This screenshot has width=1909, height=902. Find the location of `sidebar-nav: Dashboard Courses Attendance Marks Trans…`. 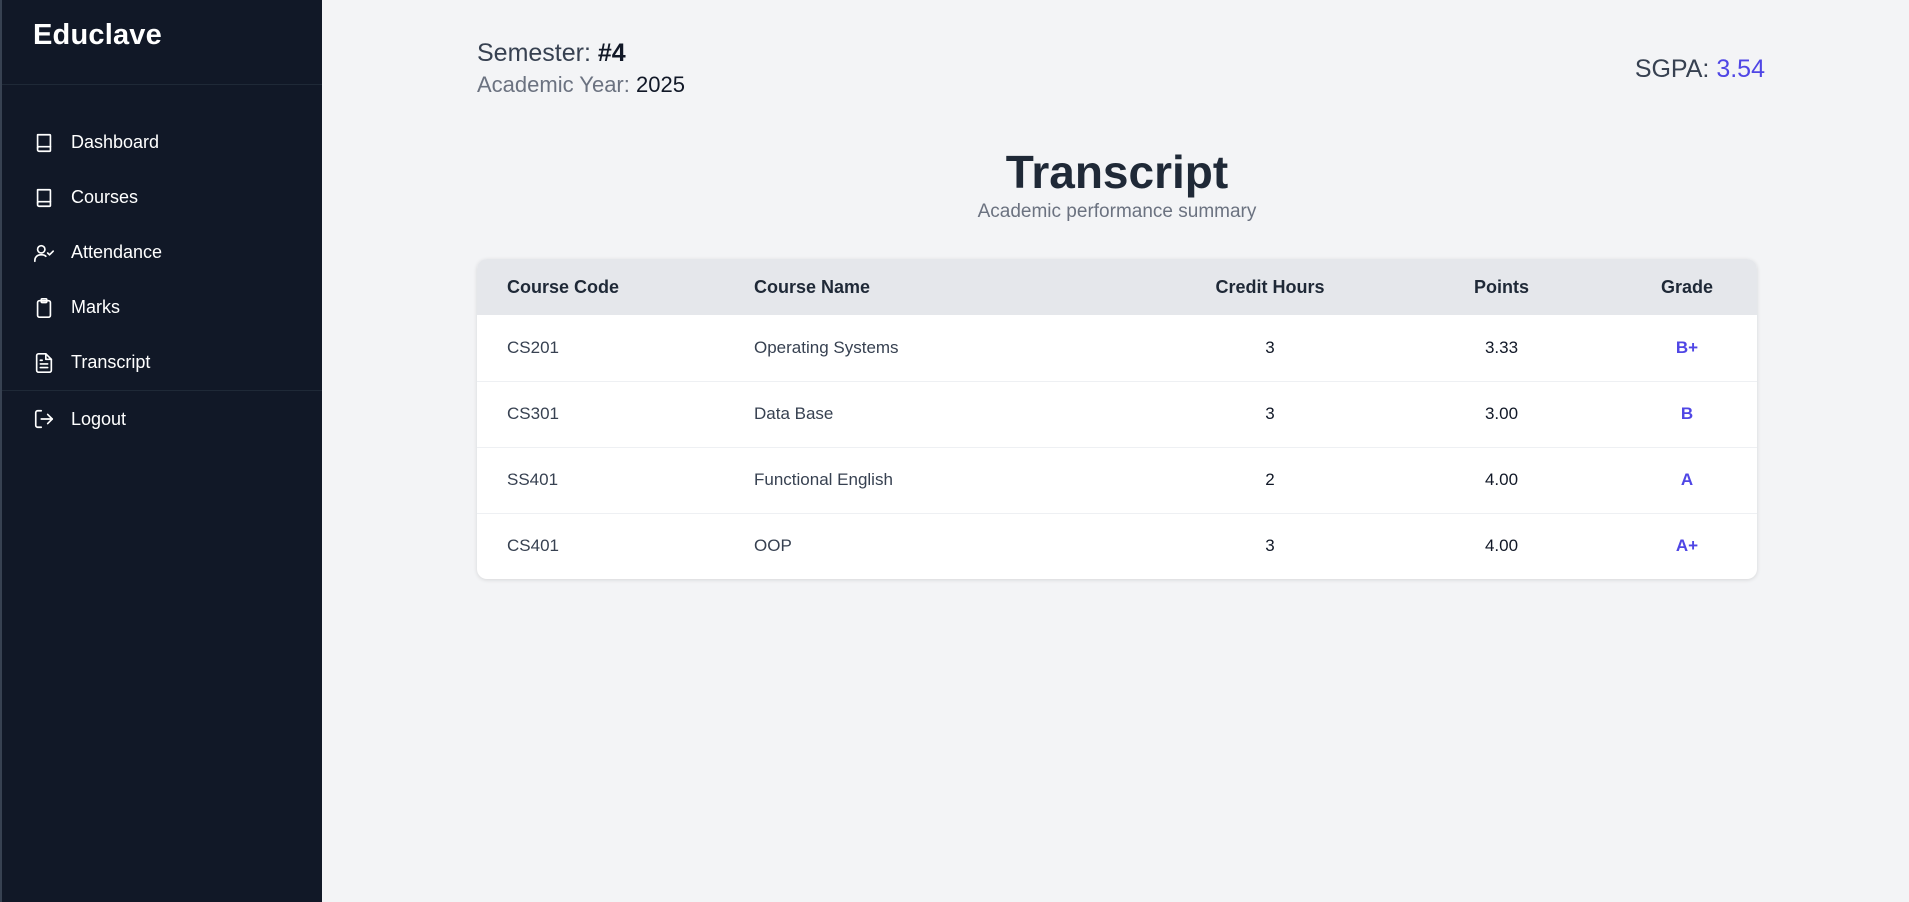

sidebar-nav: Dashboard Courses Attendance Marks Trans… is located at coordinates (162, 266).